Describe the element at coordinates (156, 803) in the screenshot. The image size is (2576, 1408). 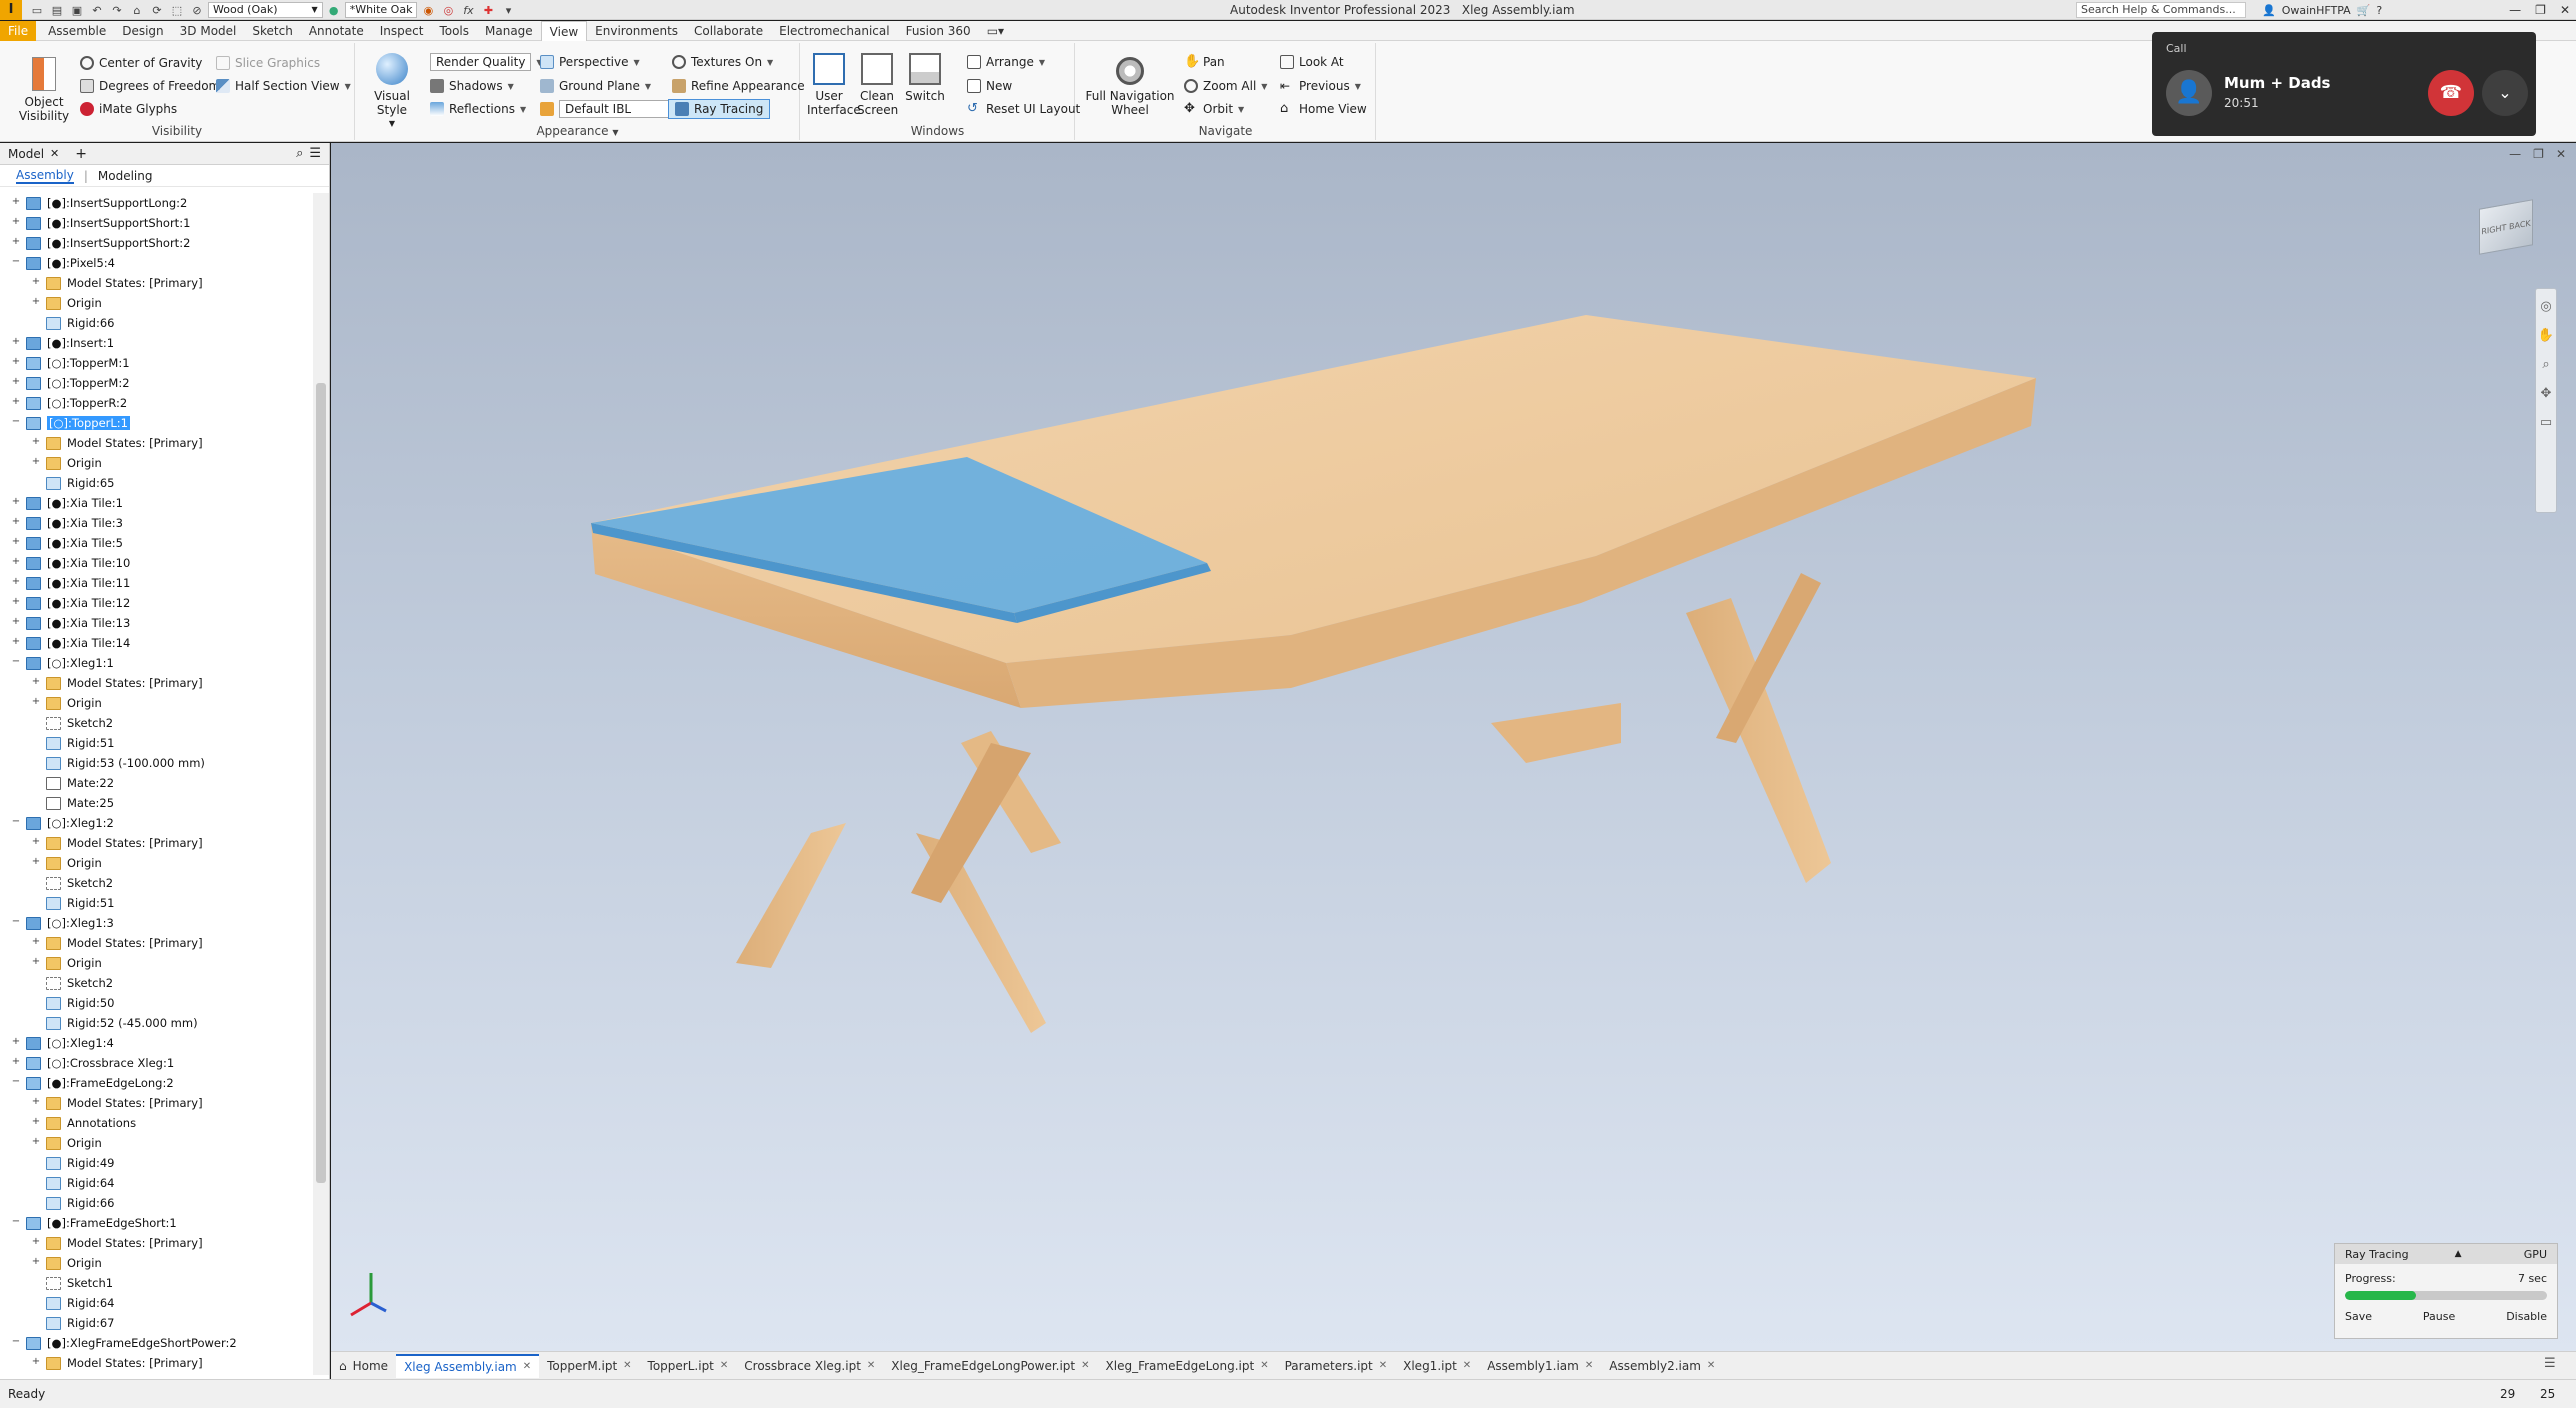
I see `tree-row: Mate:25` at that location.